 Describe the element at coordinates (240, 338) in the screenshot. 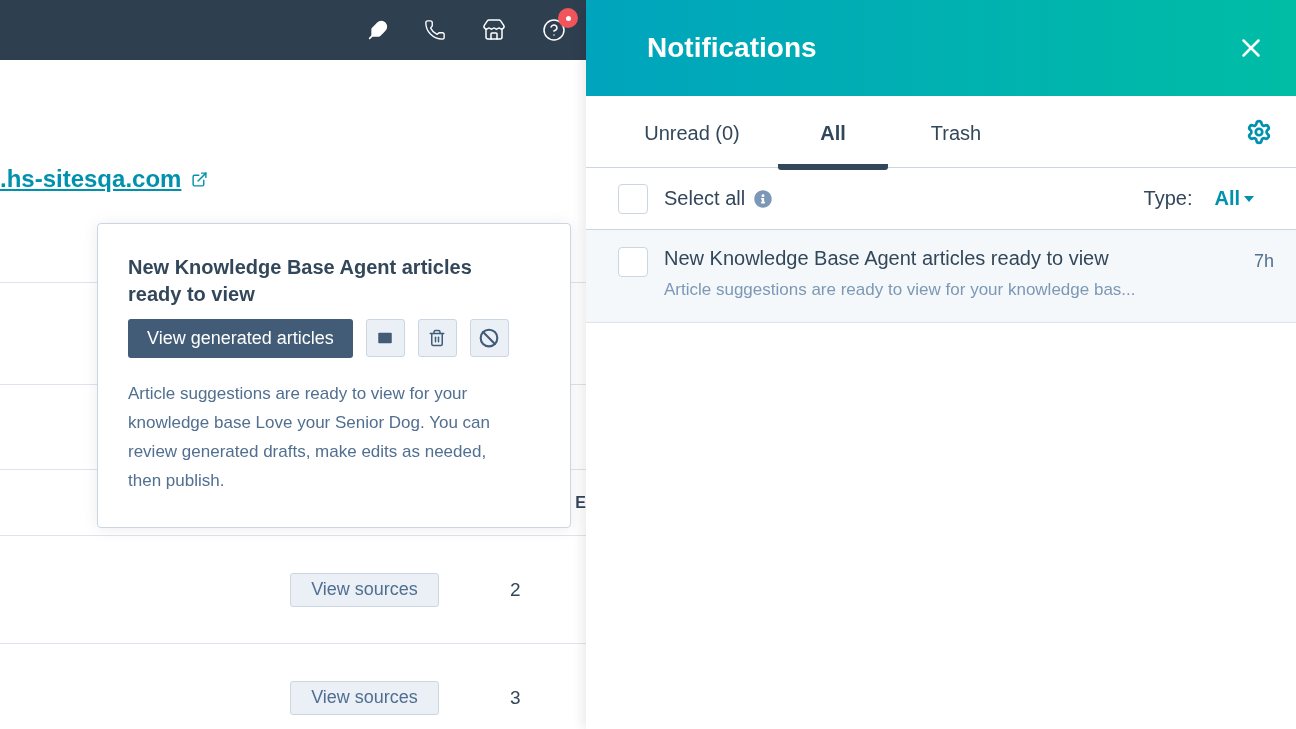

I see `view-articles-button: View generated articles` at that location.